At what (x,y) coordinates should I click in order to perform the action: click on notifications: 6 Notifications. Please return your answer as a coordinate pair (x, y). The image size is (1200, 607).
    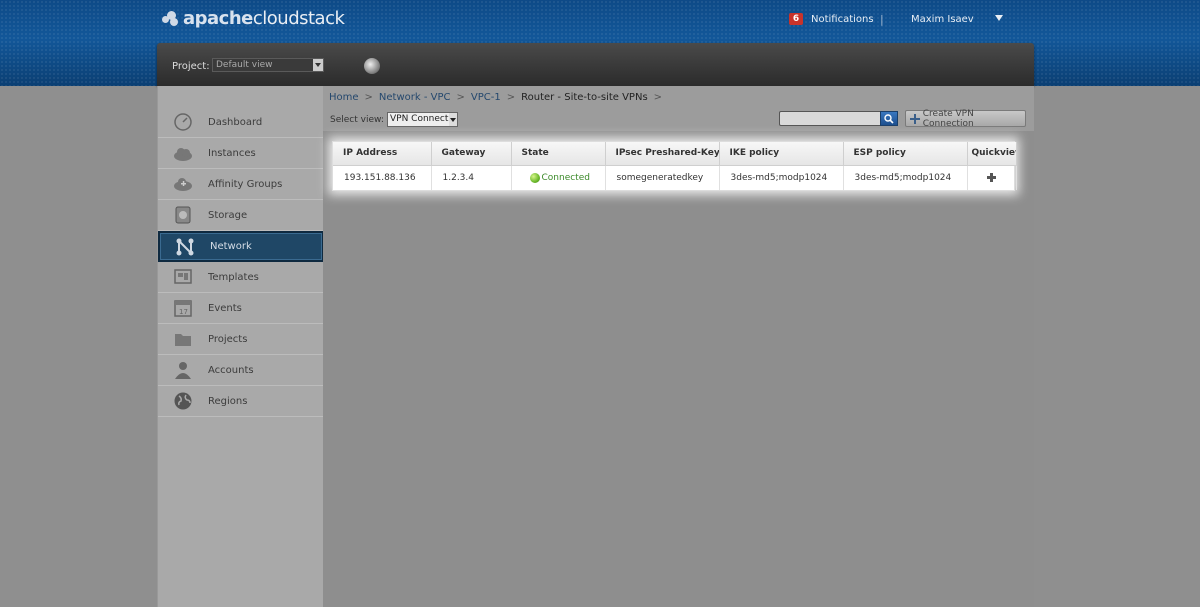
    Looking at the image, I should click on (831, 19).